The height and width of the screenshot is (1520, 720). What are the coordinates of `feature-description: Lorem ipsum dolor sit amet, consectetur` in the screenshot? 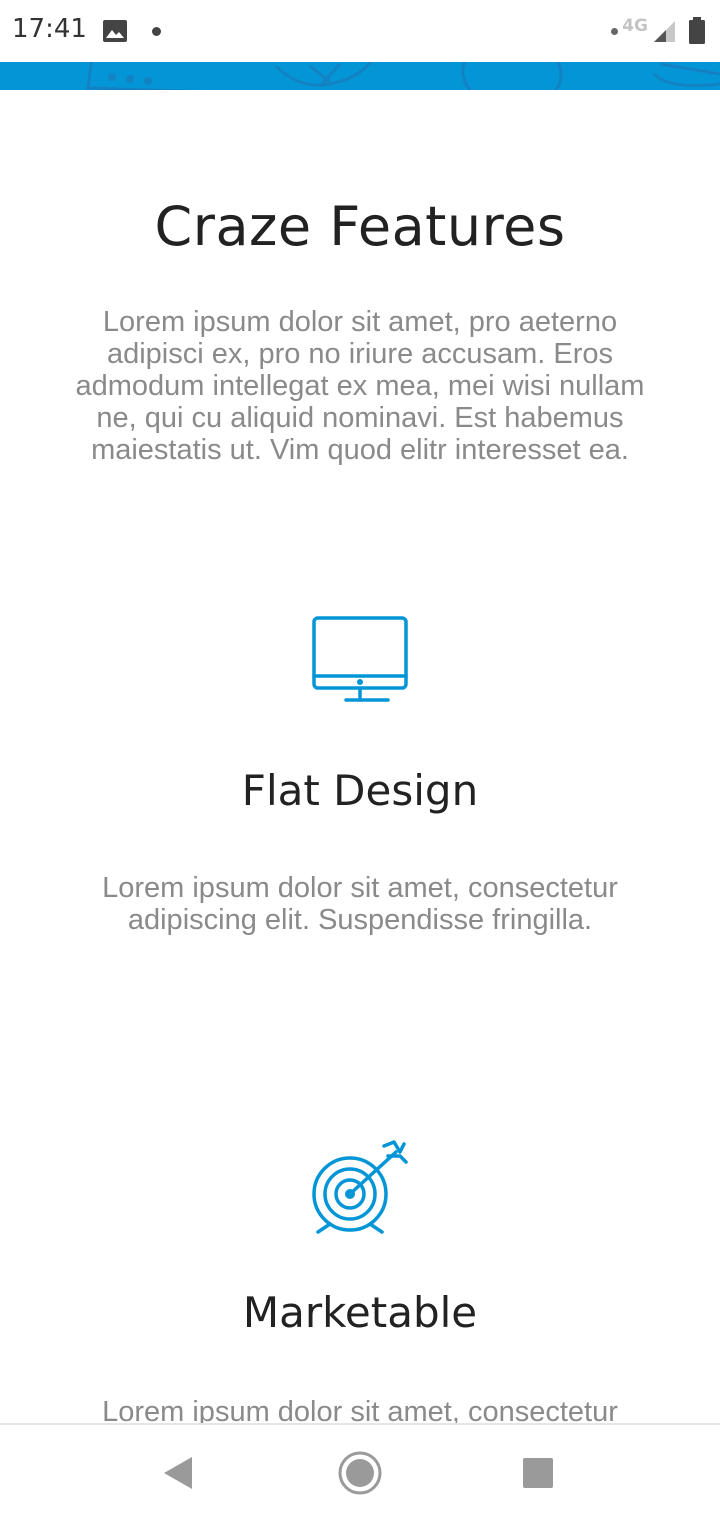 It's located at (360, 1409).